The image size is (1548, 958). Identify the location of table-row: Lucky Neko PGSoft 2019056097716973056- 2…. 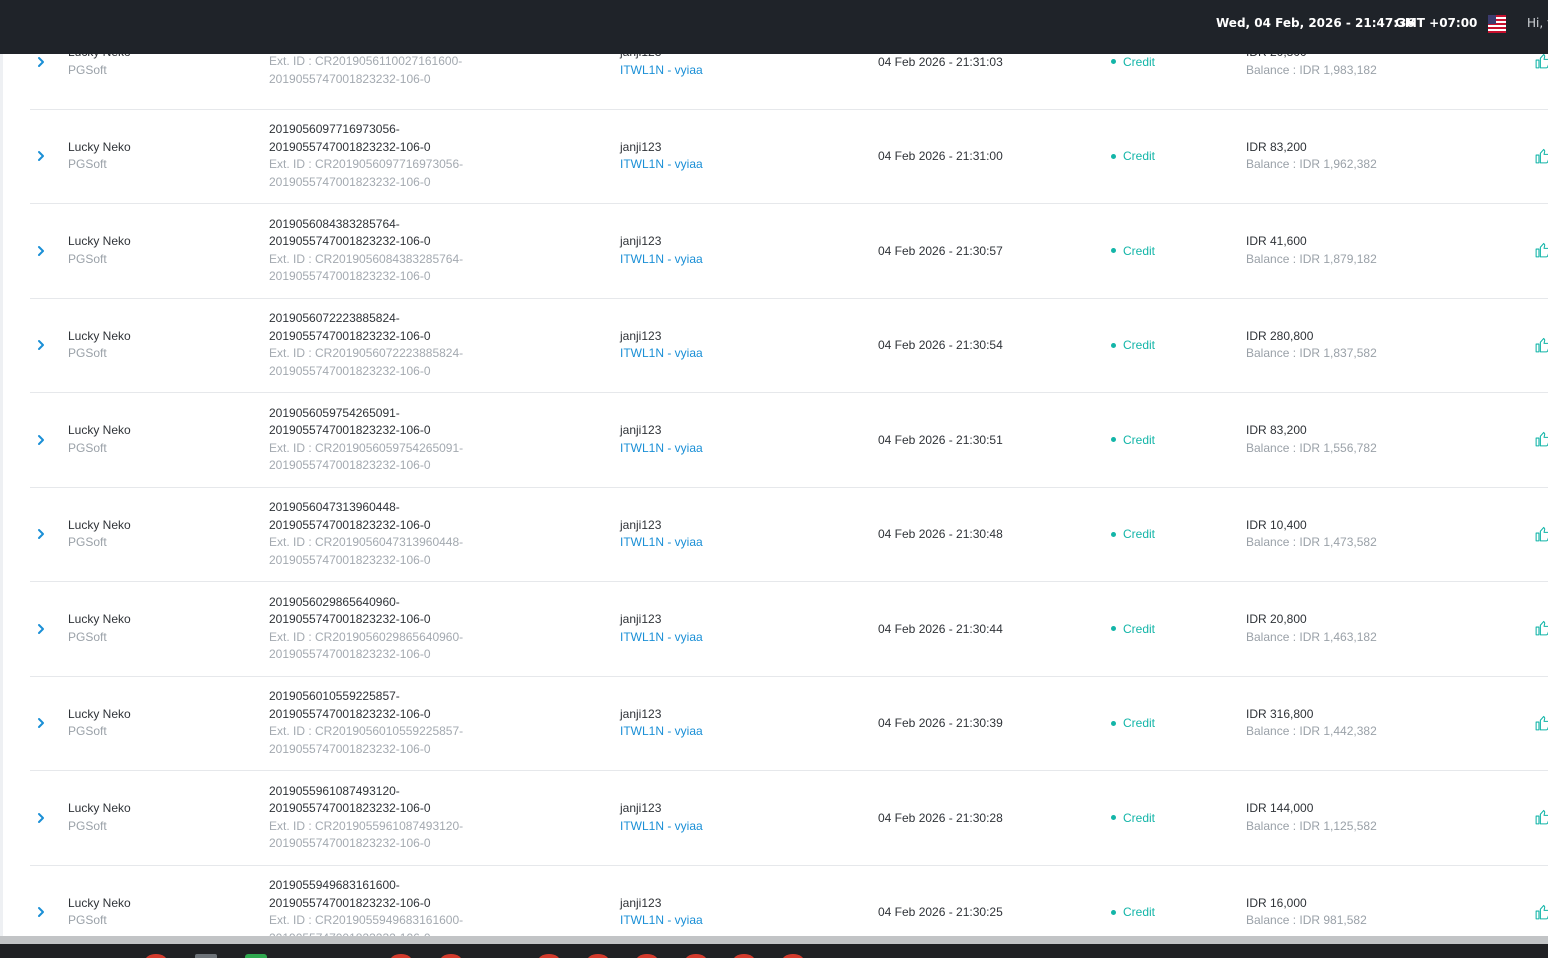
(789, 157).